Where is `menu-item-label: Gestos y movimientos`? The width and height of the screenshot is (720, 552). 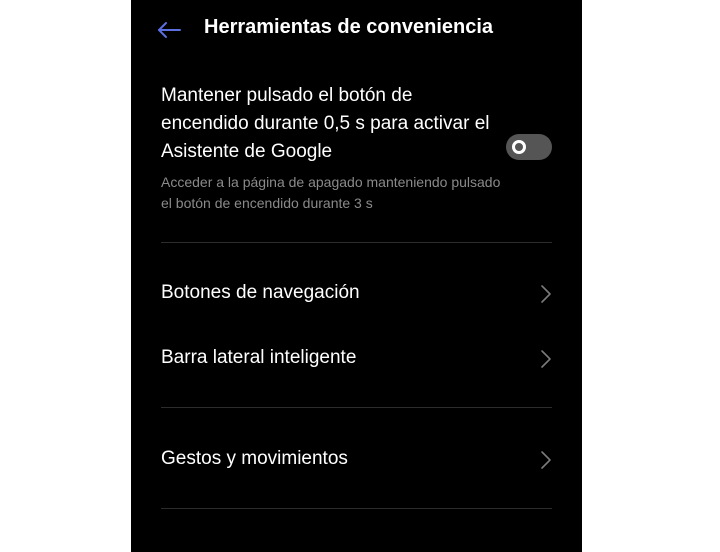 menu-item-label: Gestos y movimientos is located at coordinates (254, 458).